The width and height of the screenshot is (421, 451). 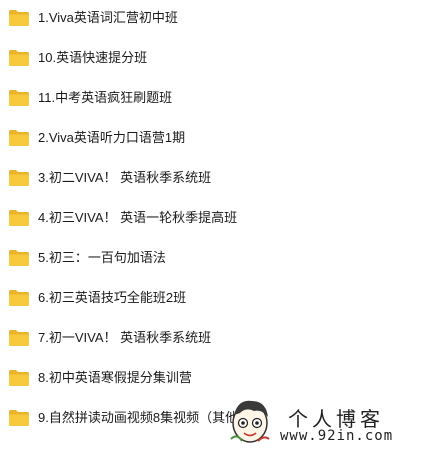 I want to click on folder-item: 7.初一VIVA！ 英语秋季系统班, so click(x=130, y=340).